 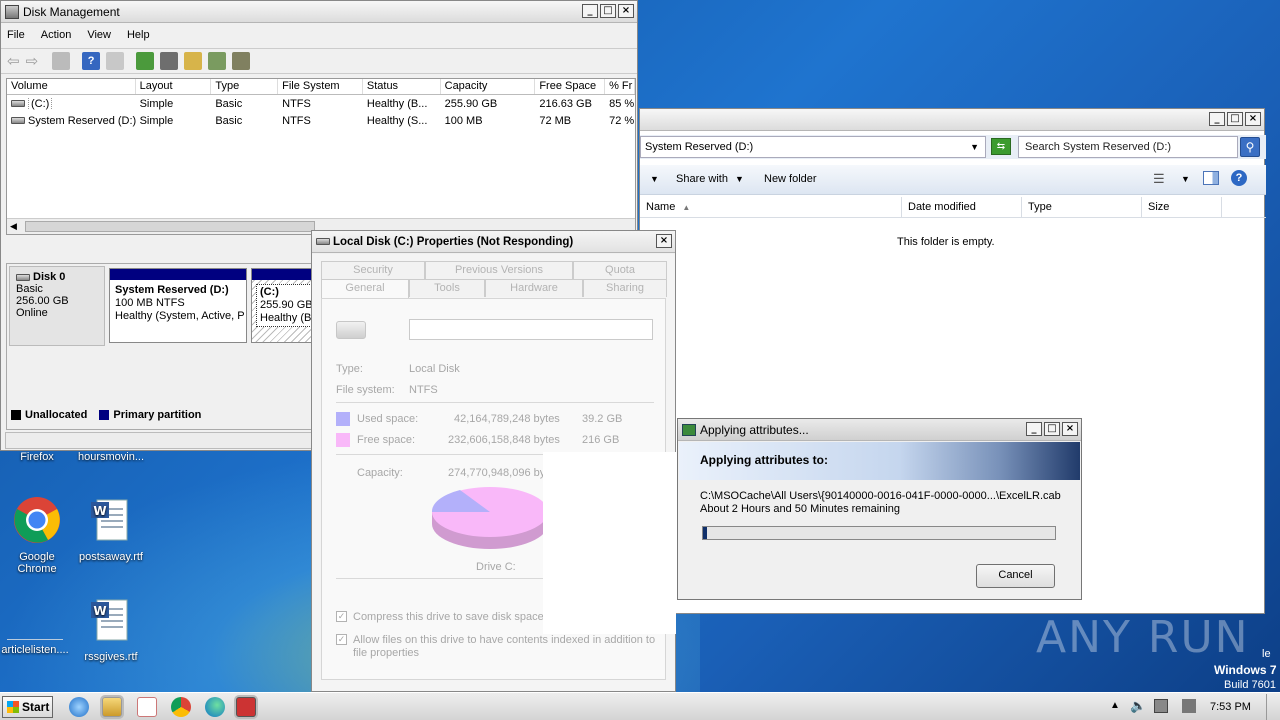 I want to click on explorer-column-header: Name ▲ Date modified Type Size, so click(x=953, y=207).